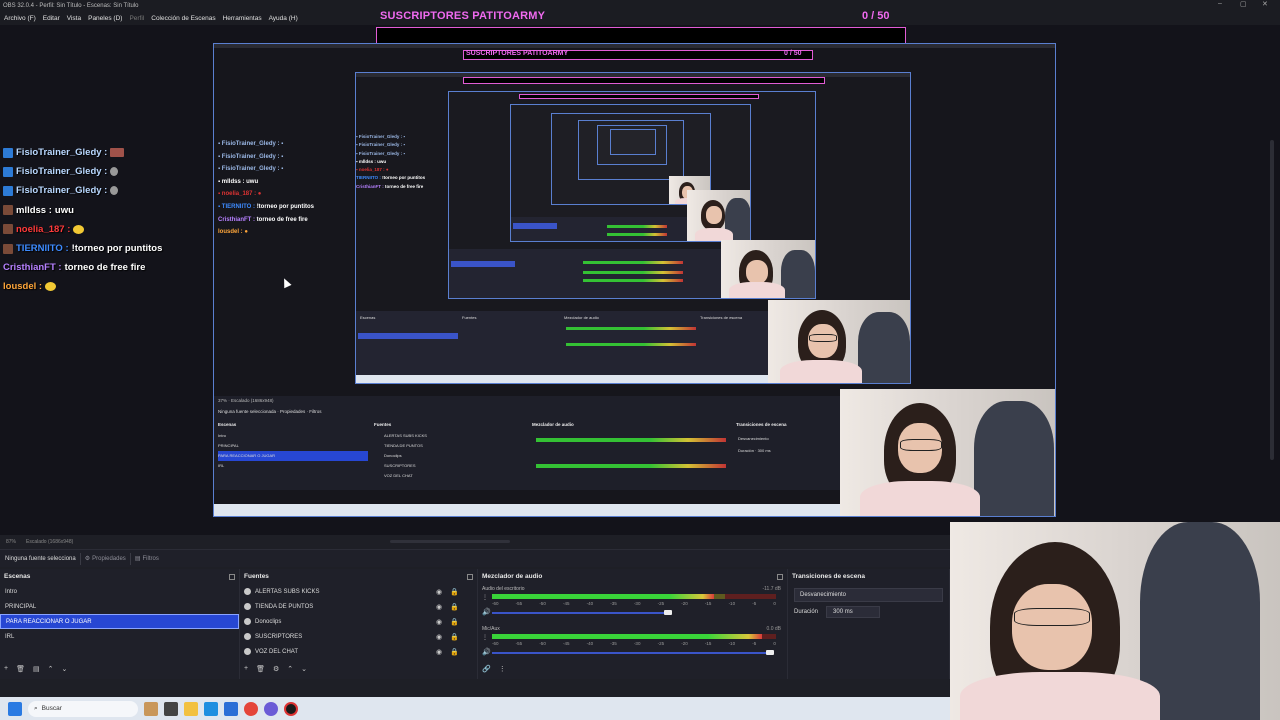 The width and height of the screenshot is (1280, 720). I want to click on properties-button: ⚙ Propiedades, so click(105, 559).